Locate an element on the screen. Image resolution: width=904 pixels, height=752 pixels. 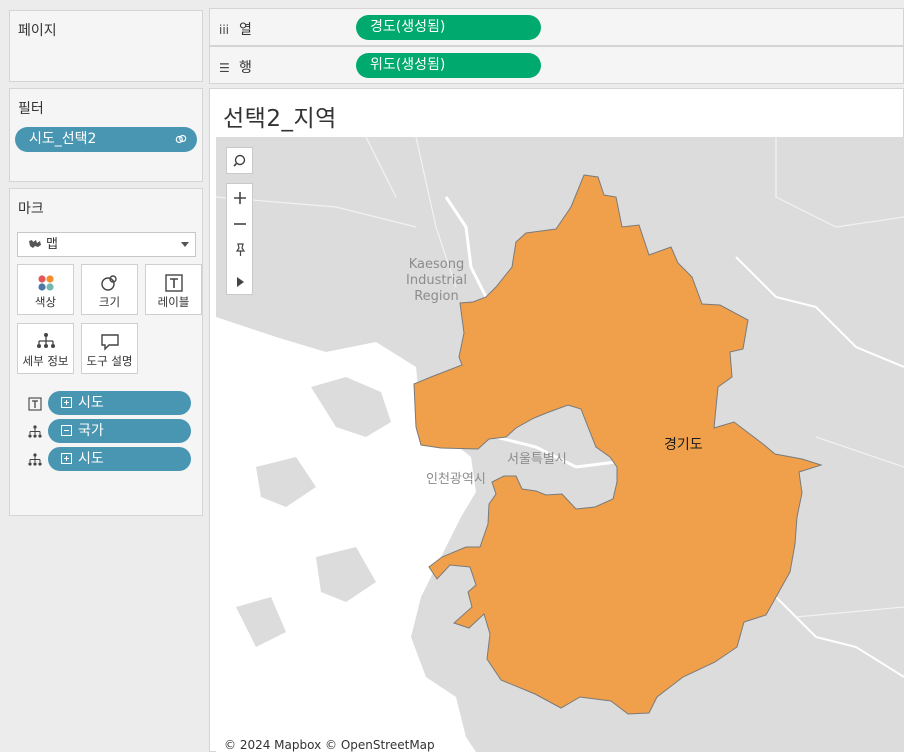
tooltip-button: 도구 설명 is located at coordinates (109, 348).